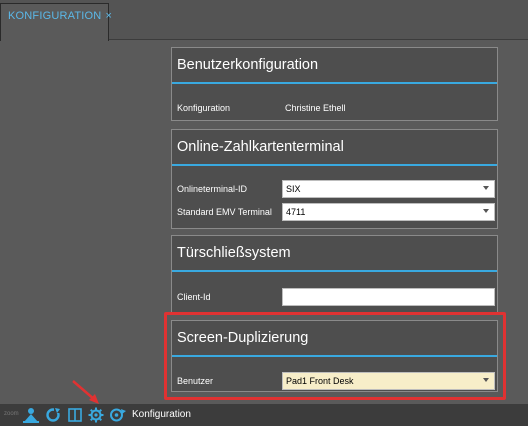 This screenshot has width=528, height=426. I want to click on close-icon: ×, so click(108, 16).